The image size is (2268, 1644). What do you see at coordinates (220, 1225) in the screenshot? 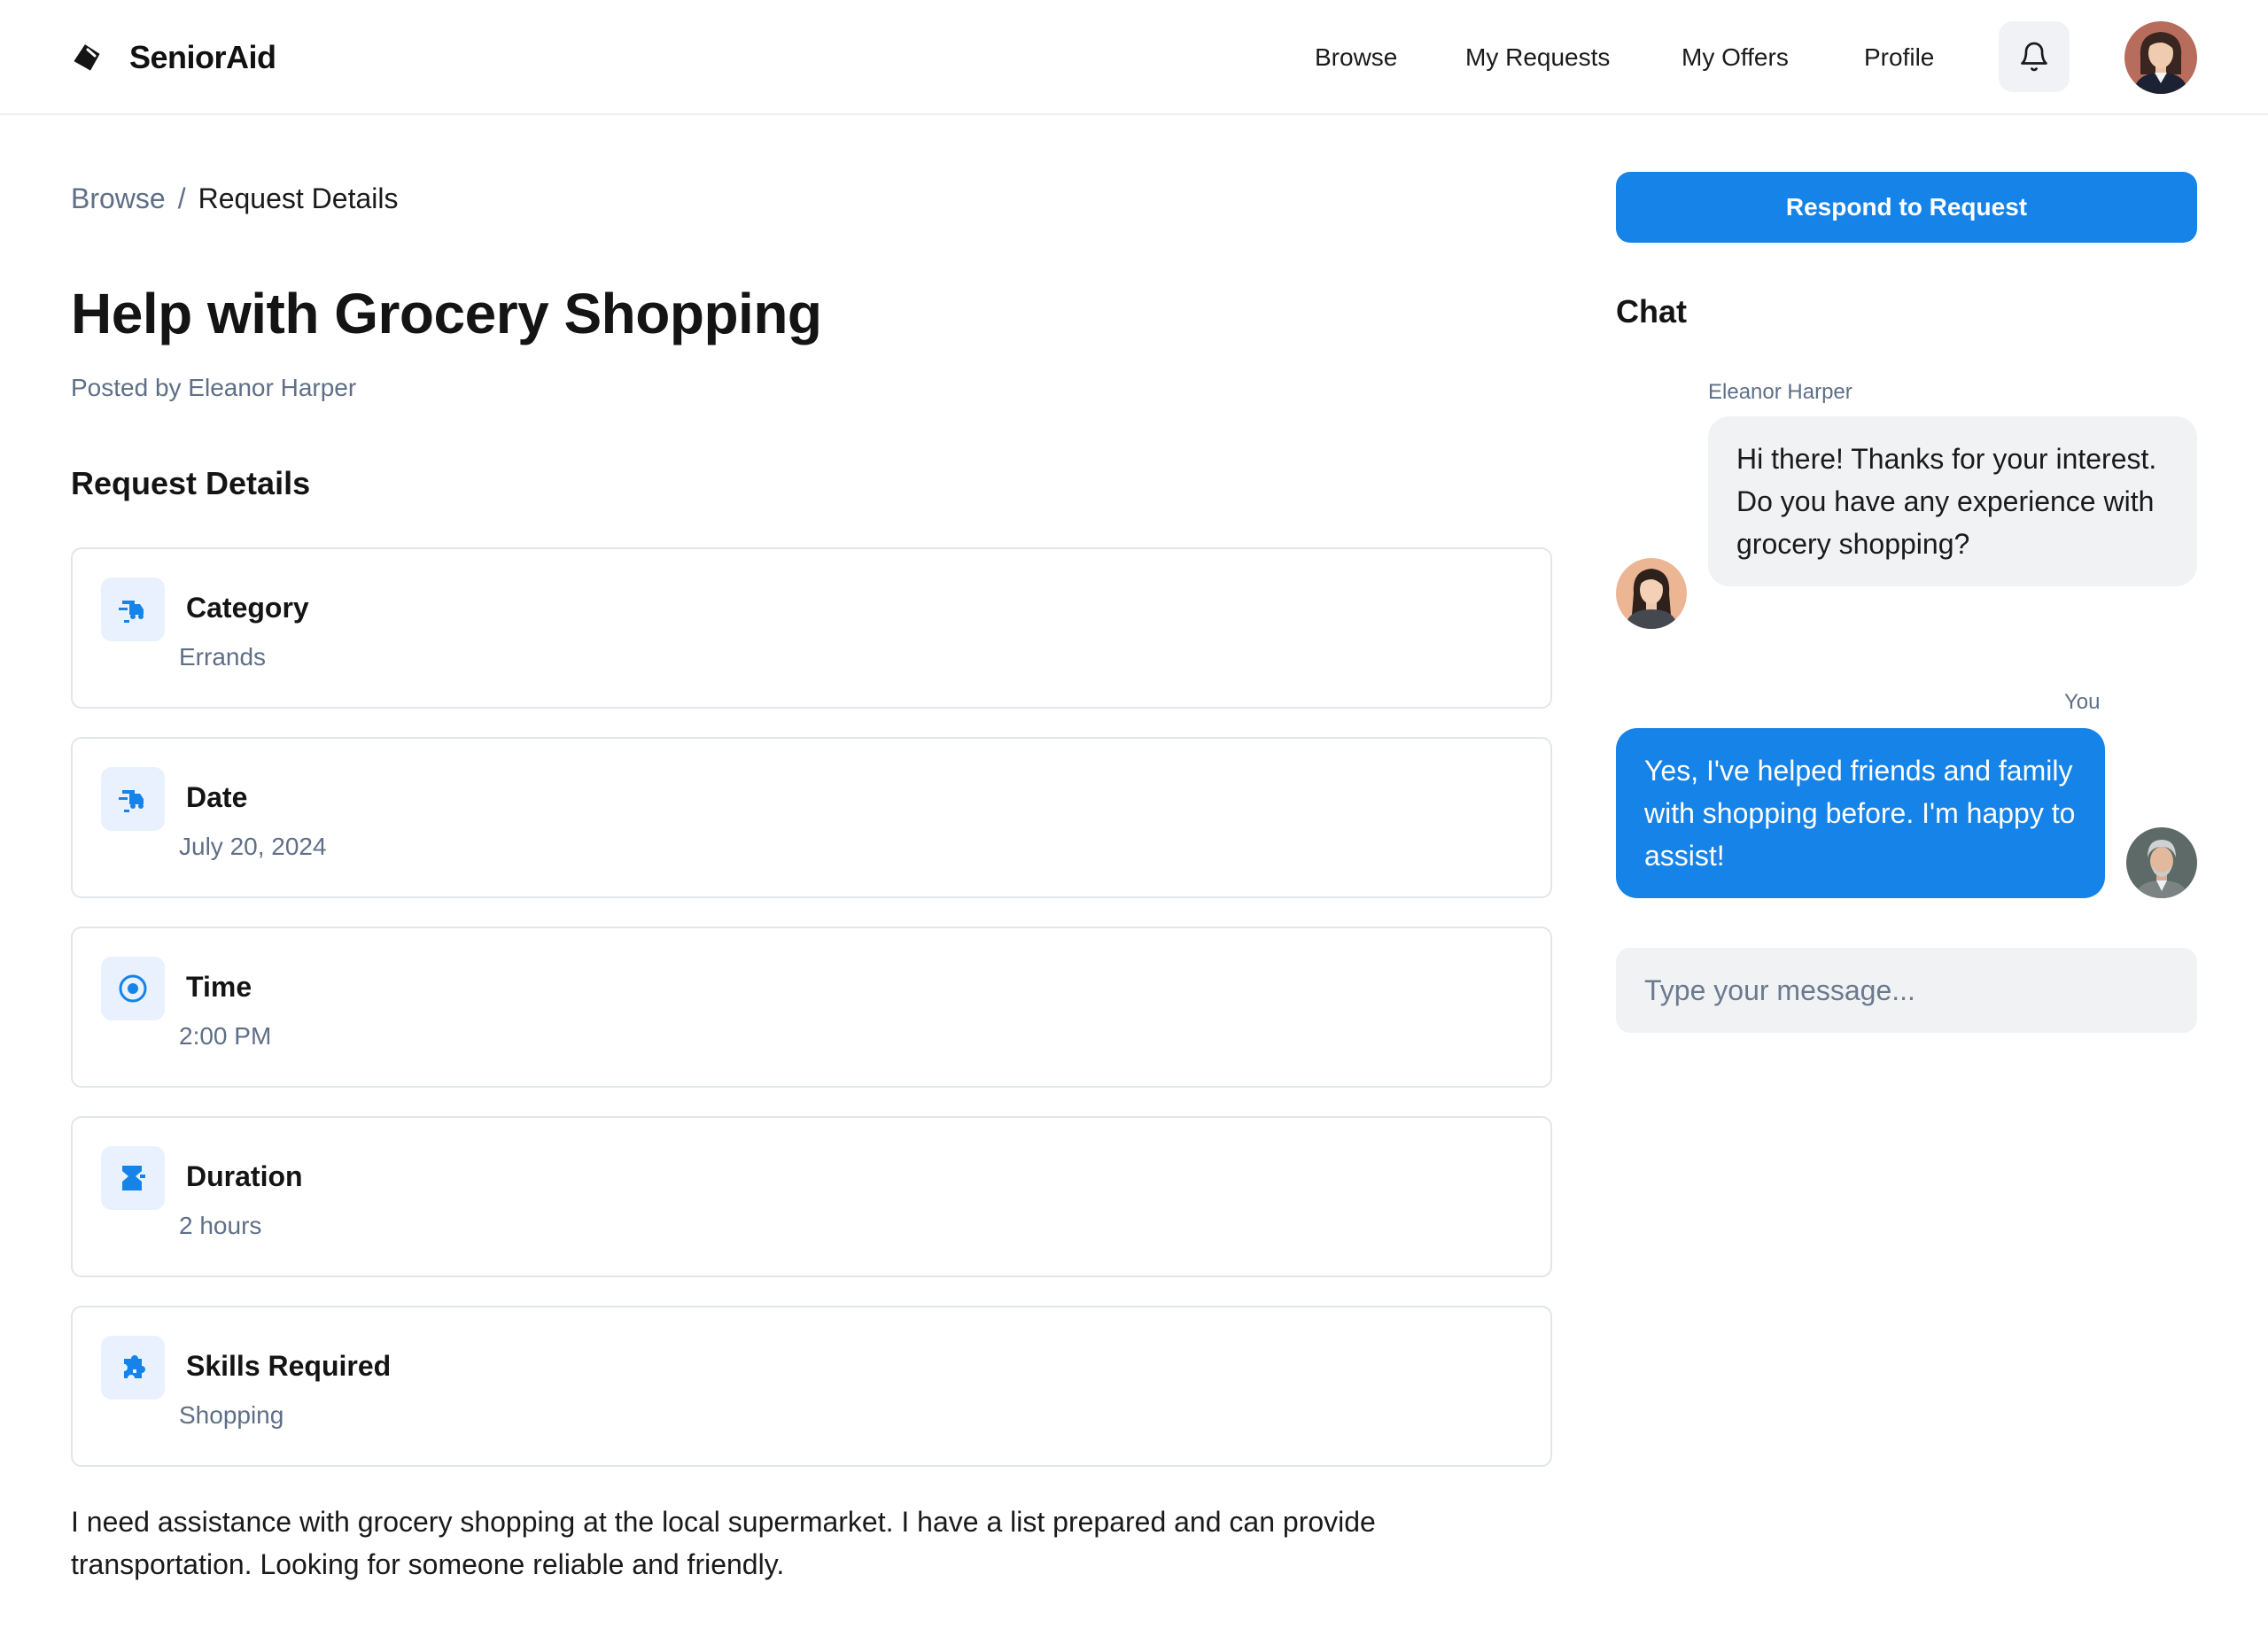
I see `detail-value: 2 hours` at bounding box center [220, 1225].